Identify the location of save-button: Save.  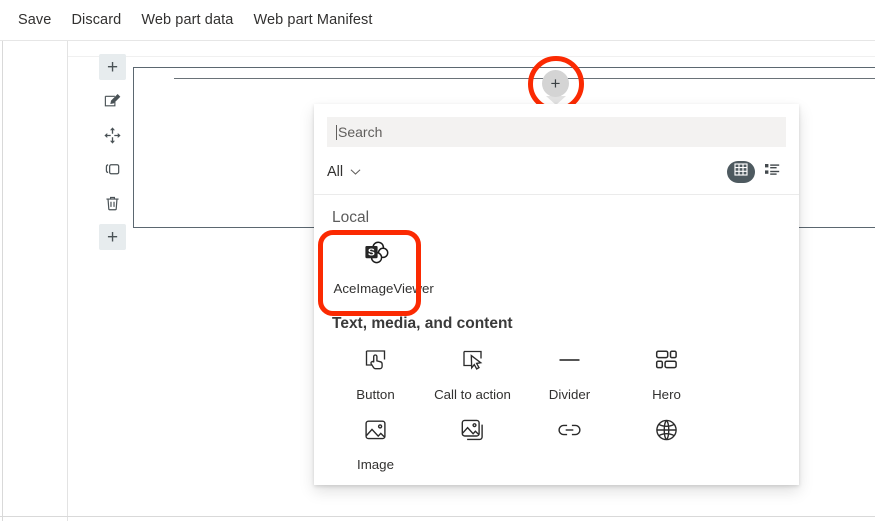
(34, 20).